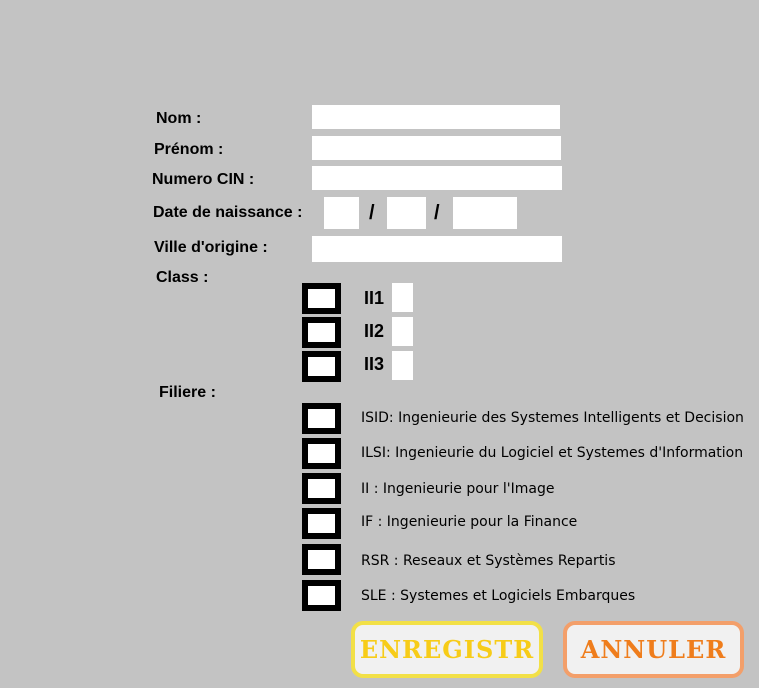 This screenshot has width=759, height=688. Describe the element at coordinates (374, 331) in the screenshot. I see `class-ii2-label: II2` at that location.